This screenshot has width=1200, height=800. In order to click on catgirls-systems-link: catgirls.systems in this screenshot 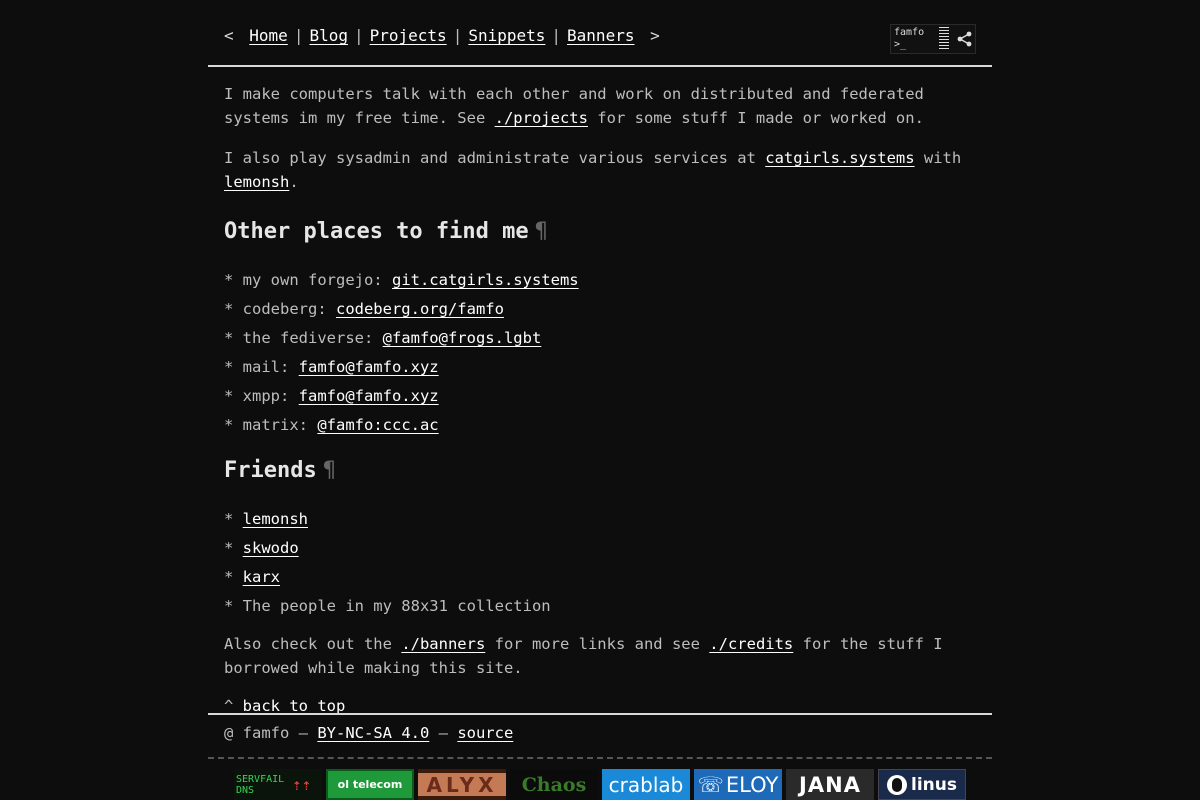, I will do `click(839, 158)`.